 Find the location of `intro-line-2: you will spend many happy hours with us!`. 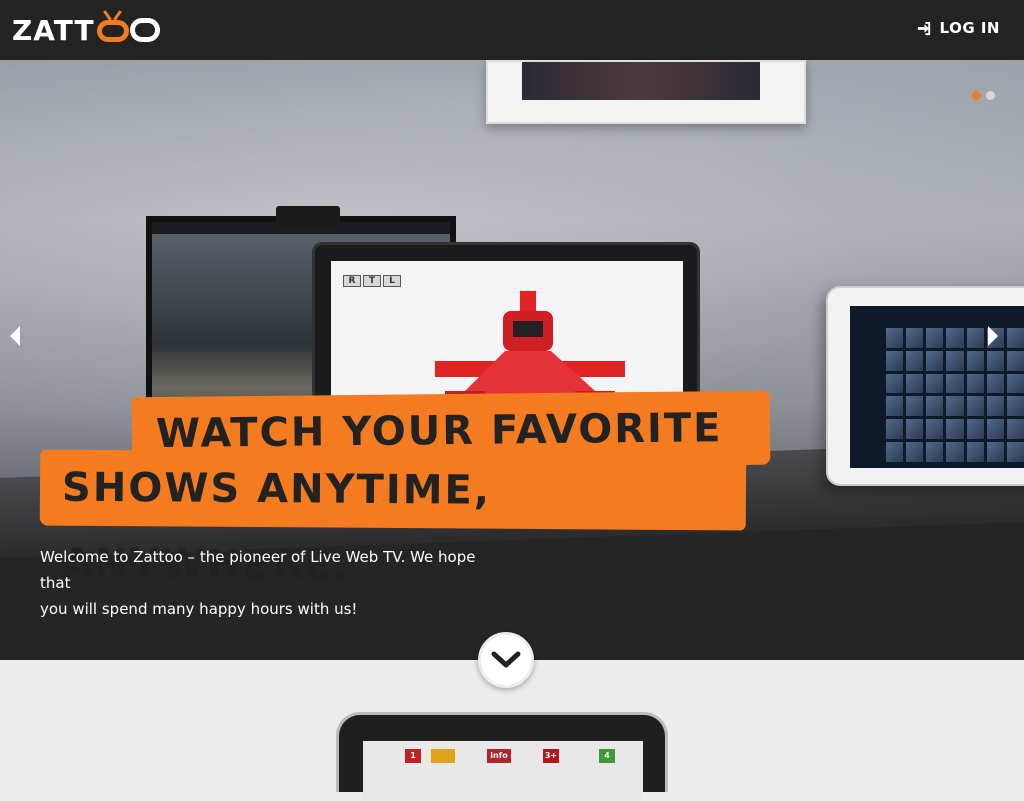

intro-line-2: you will spend many happy hours with us! is located at coordinates (199, 609).